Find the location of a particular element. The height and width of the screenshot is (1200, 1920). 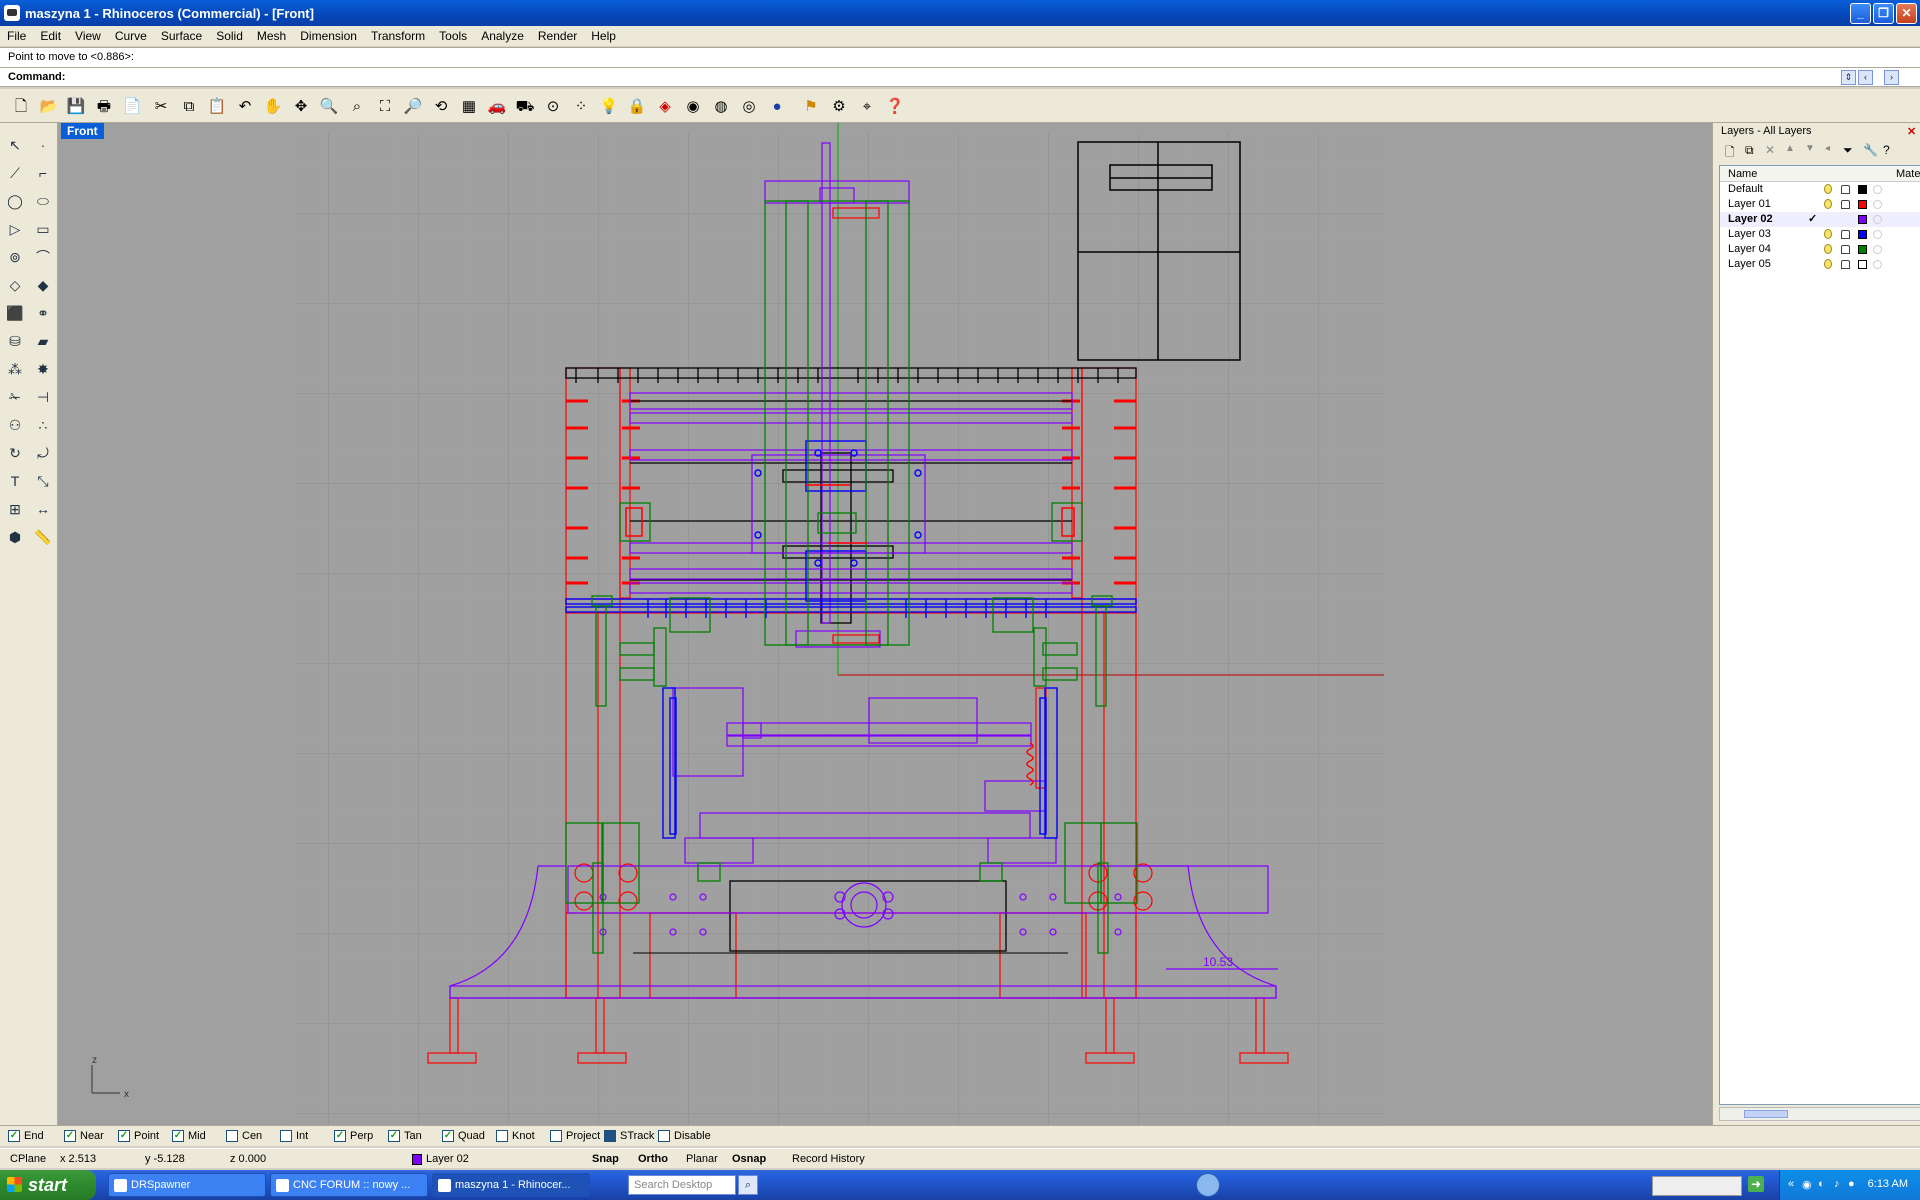

zoom-window-icon: ⌕ is located at coordinates (357, 106).